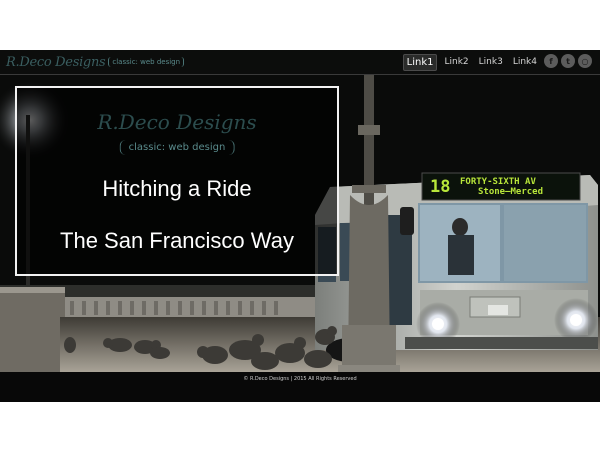 The image size is (600, 450). Describe the element at coordinates (177, 122) in the screenshot. I see `hero-logo-script: R.Deco Designs` at that location.